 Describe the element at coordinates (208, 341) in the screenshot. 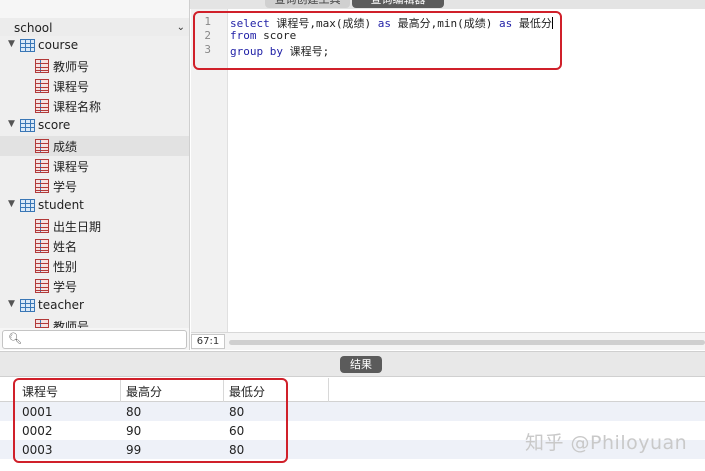

I see `cursor-position: 67:1` at that location.